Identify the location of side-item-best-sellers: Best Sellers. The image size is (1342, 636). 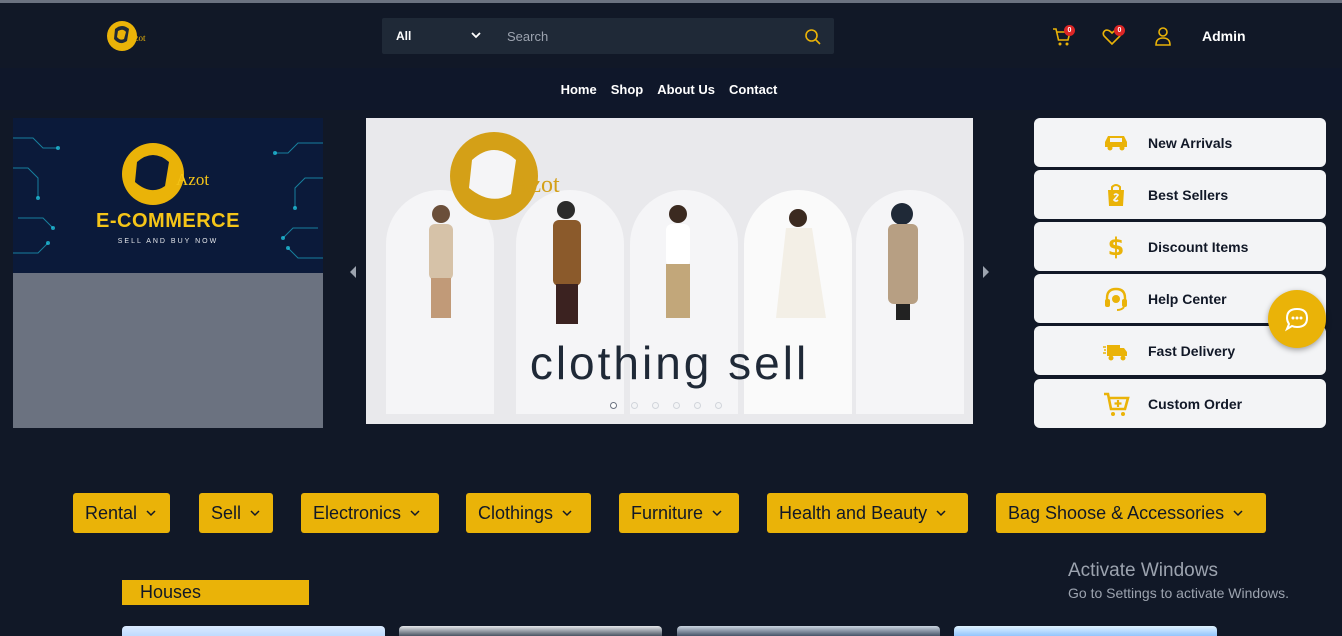
(1180, 194).